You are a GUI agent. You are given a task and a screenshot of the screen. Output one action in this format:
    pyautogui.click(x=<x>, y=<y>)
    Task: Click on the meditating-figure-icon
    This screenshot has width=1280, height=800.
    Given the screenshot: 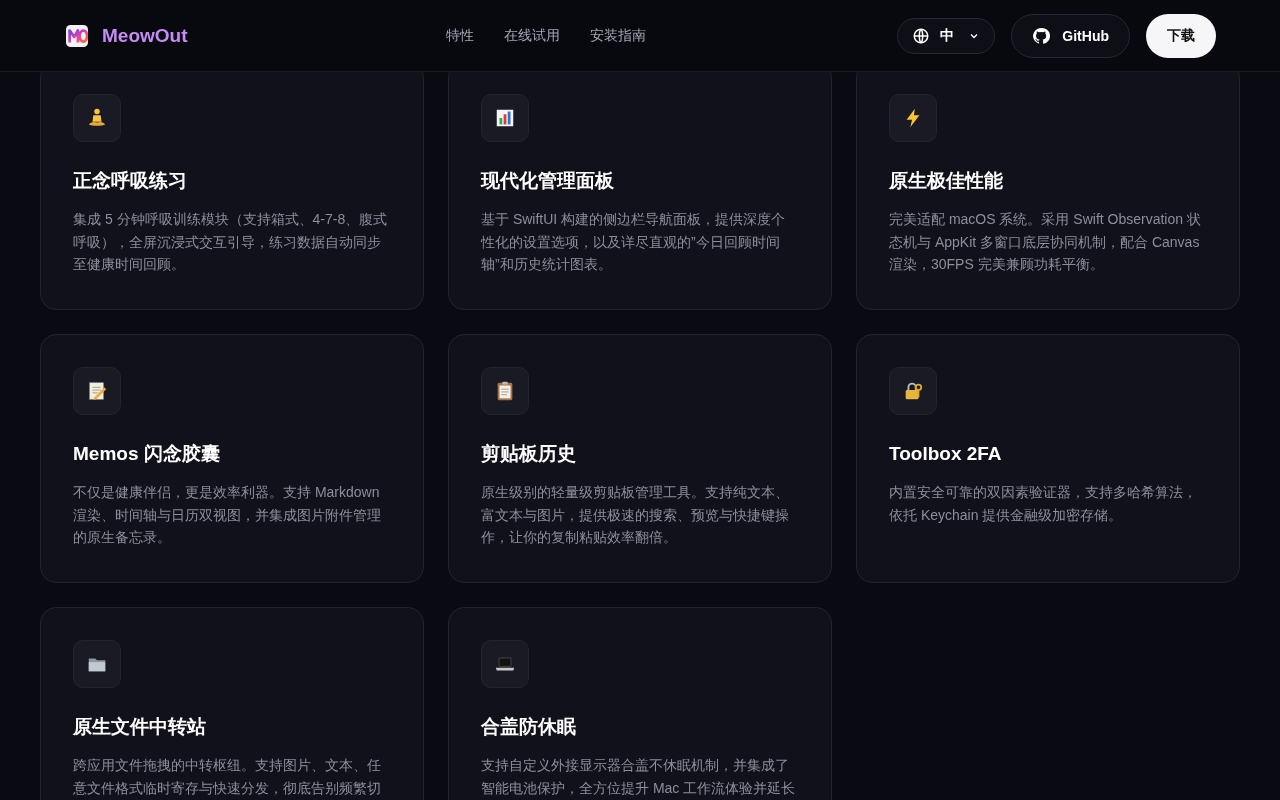 What is the action you would take?
    pyautogui.click(x=97, y=118)
    